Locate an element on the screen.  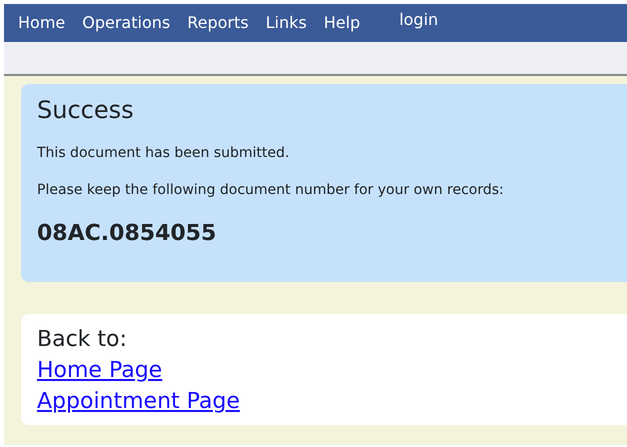
menu-link: Home is located at coordinates (42, 23).